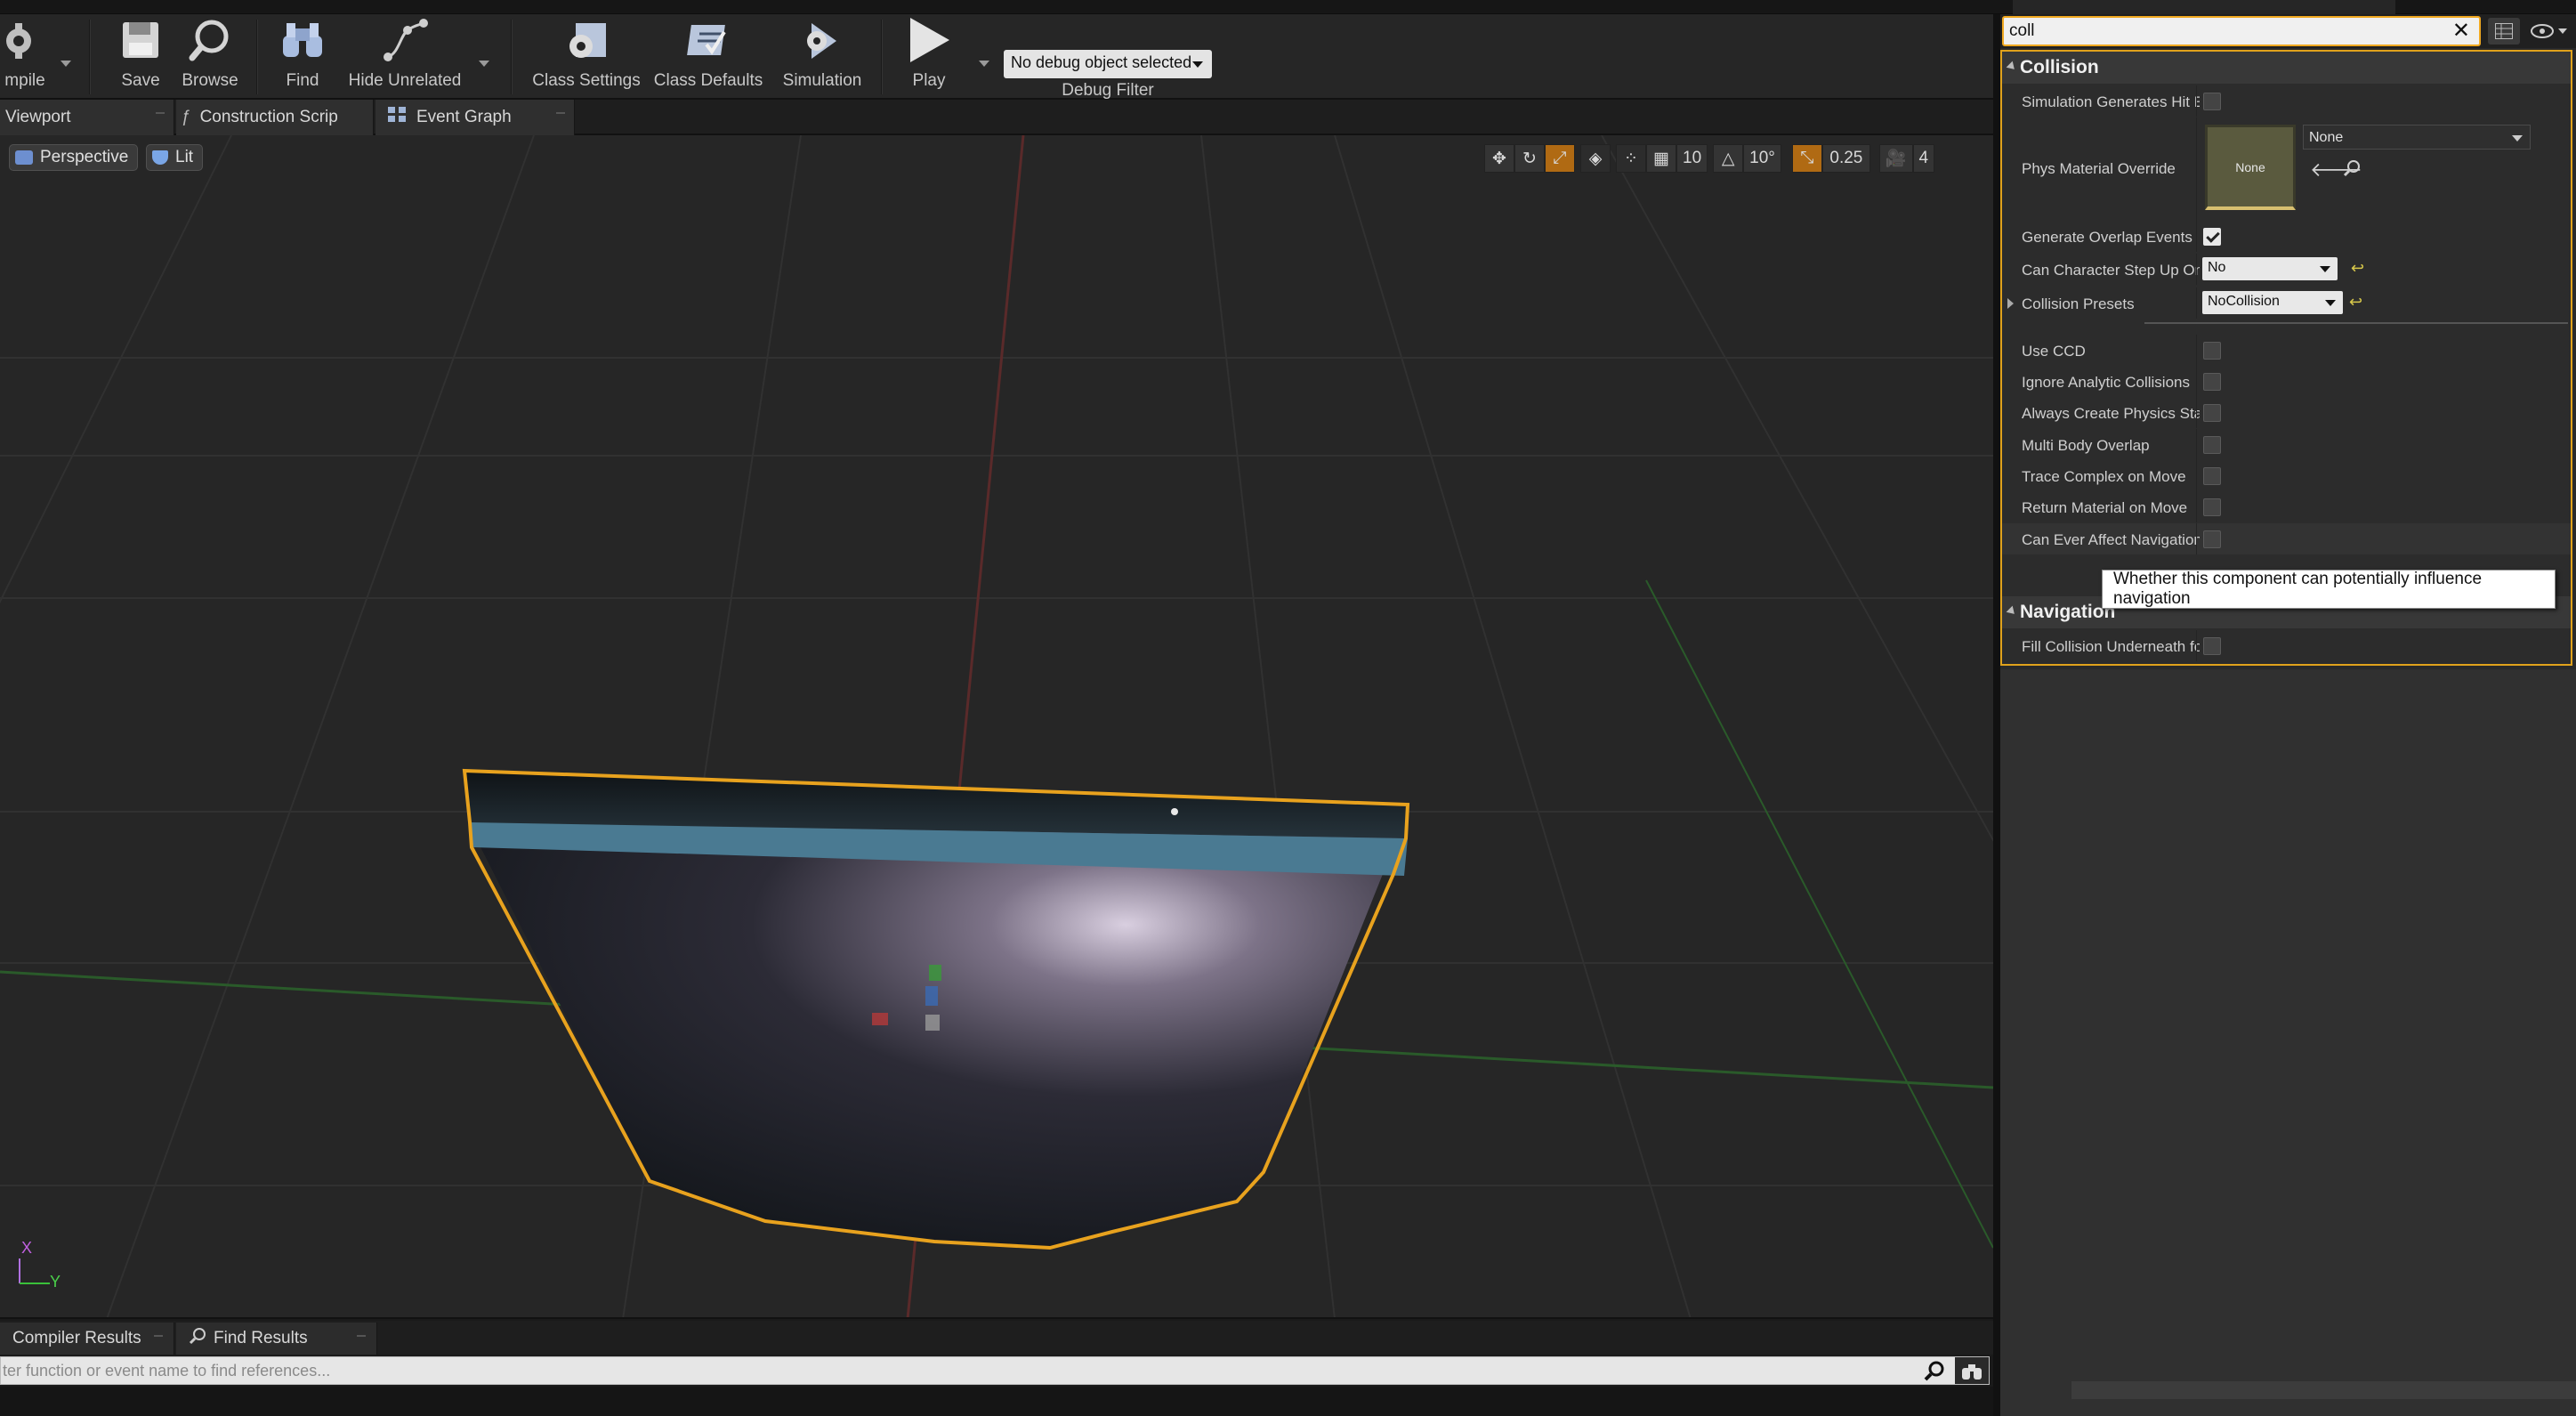  Describe the element at coordinates (1972, 1370) in the screenshot. I see `find-in-all-blueprints-binoculars-icon` at that location.